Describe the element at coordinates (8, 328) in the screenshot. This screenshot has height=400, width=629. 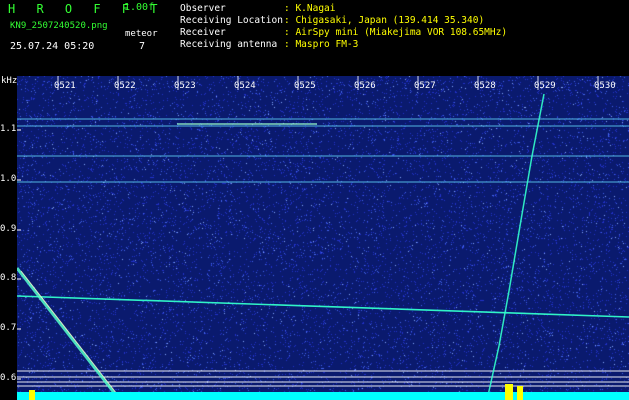
I see `y-tick-label: 0.7` at that location.